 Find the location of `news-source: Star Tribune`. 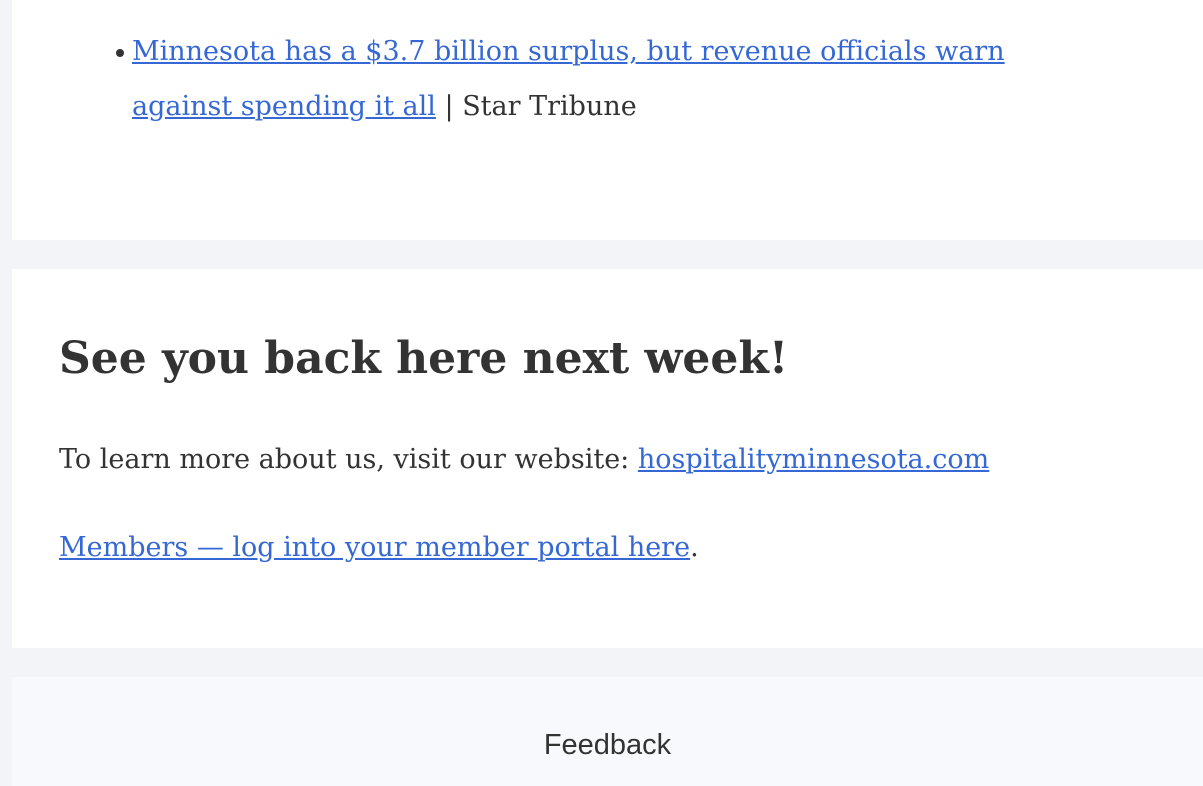

news-source: Star Tribune is located at coordinates (549, 106).